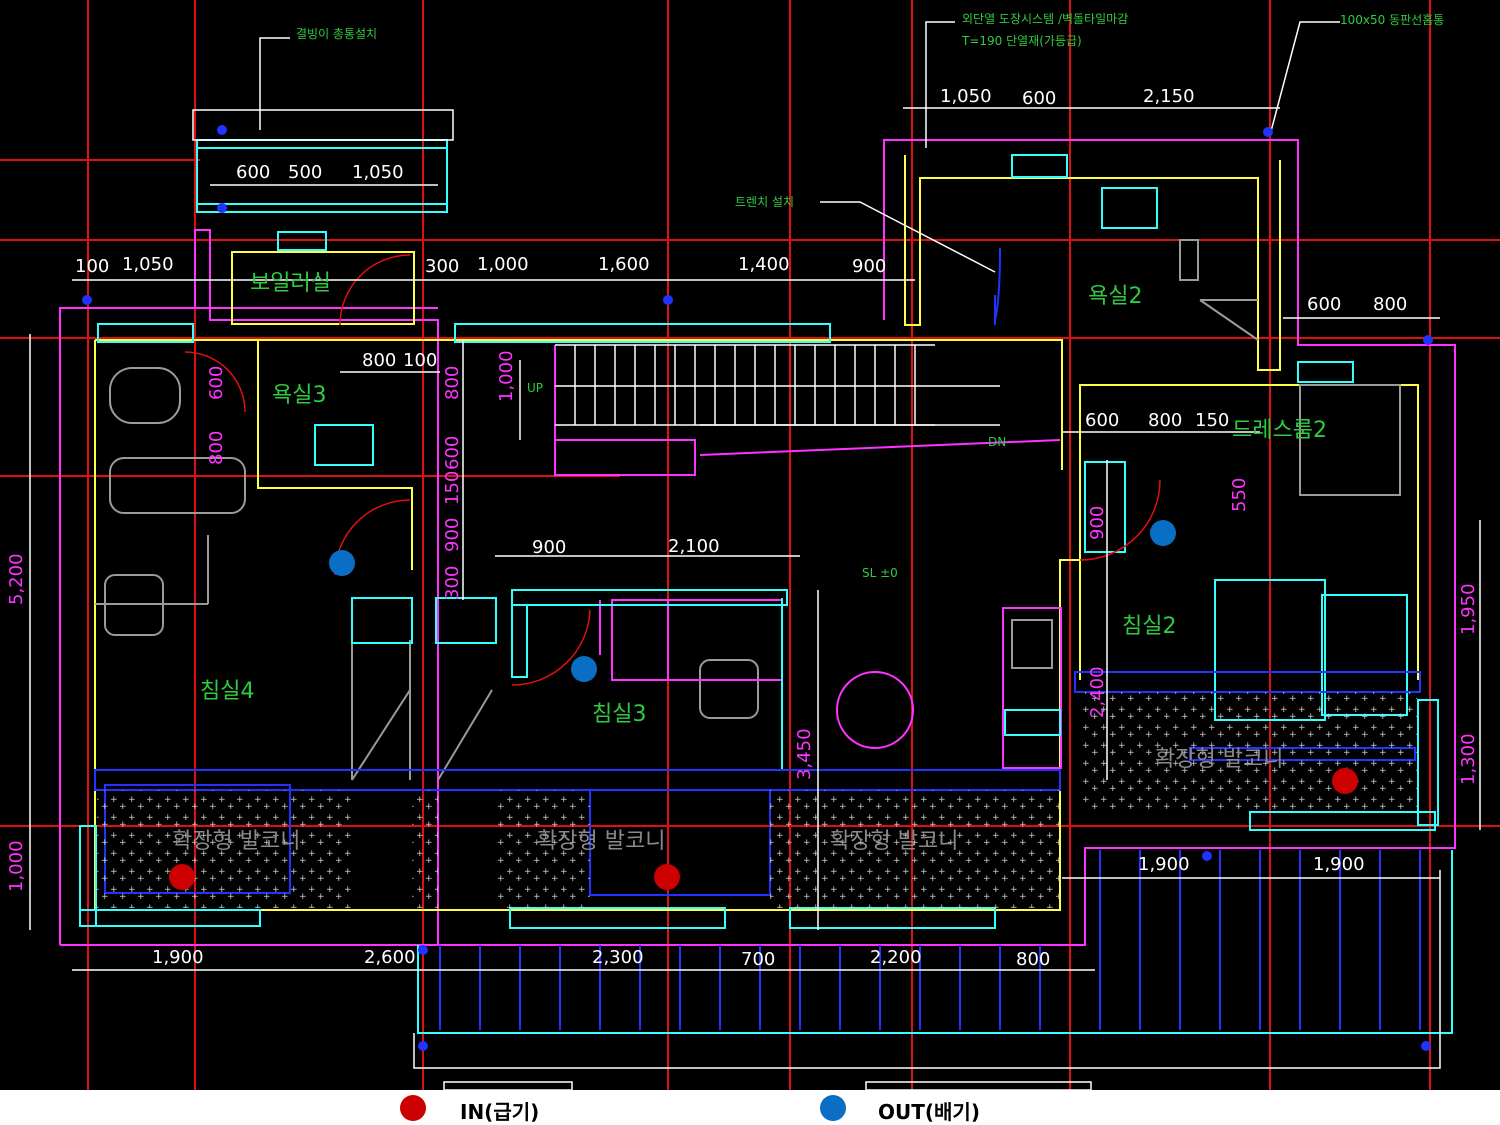 Image resolution: width=1500 pixels, height=1125 pixels. I want to click on dim-top-right-1: 1,050, so click(966, 96).